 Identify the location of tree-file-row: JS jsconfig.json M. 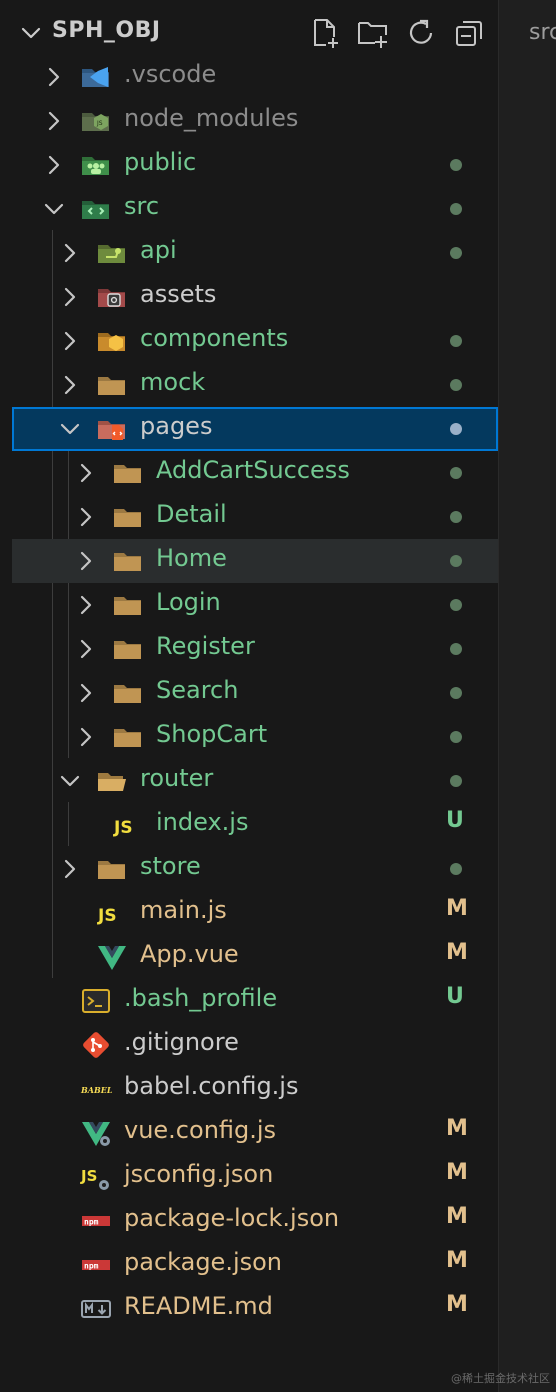
(255, 1177).